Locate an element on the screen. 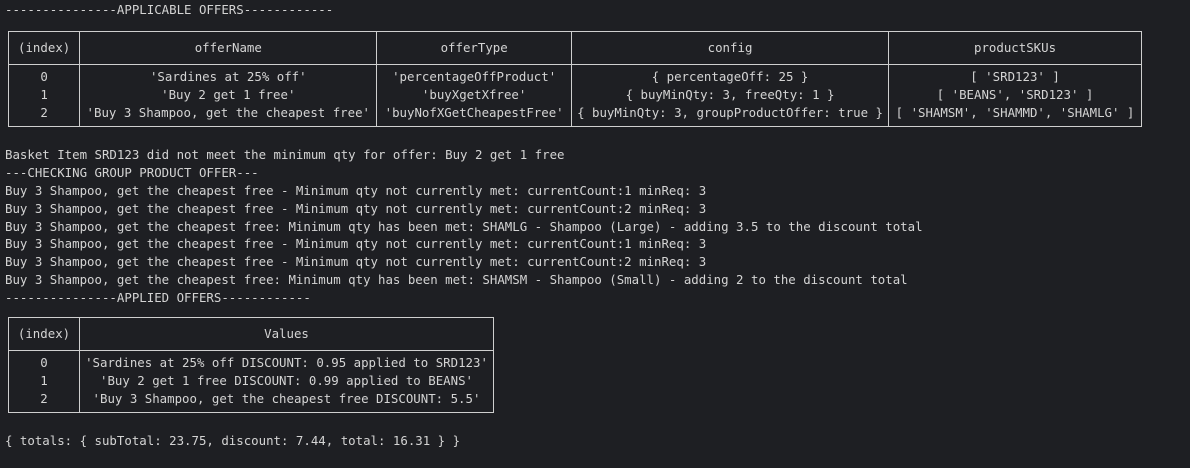 The height and width of the screenshot is (468, 1190). column-header: offerName is located at coordinates (228, 48).